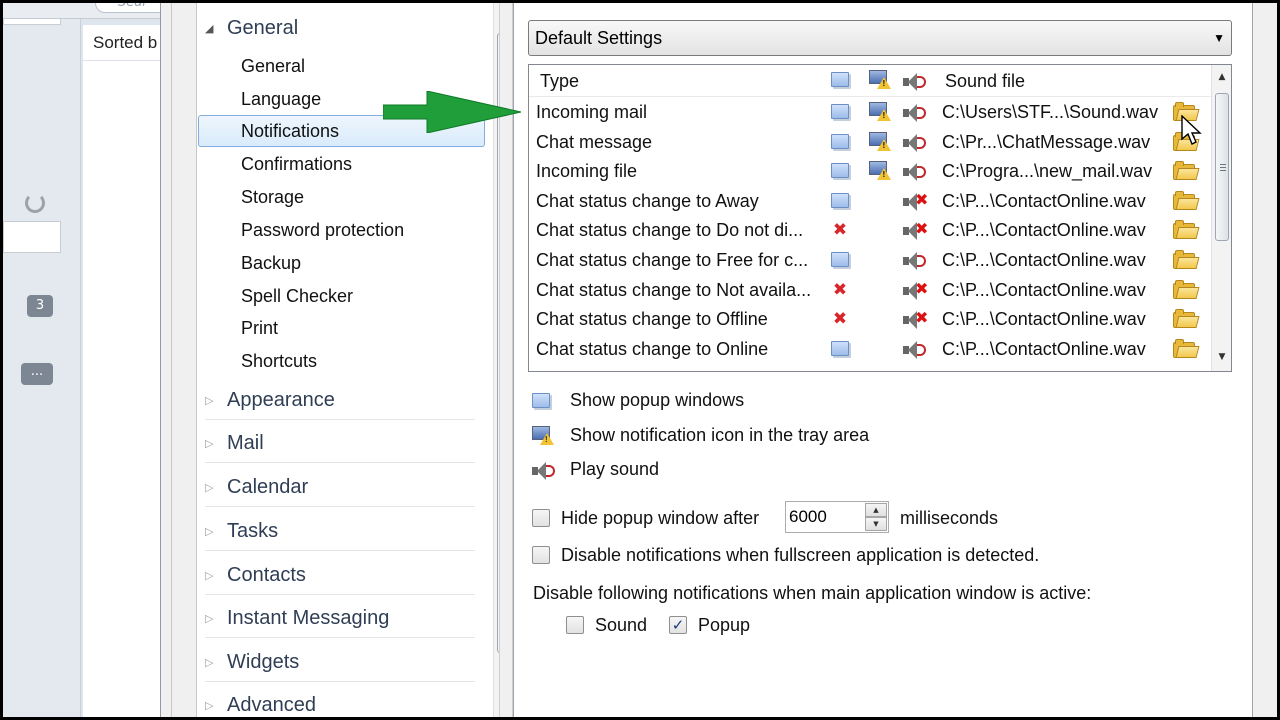  I want to click on grid-scroll-thumb, so click(1222, 167).